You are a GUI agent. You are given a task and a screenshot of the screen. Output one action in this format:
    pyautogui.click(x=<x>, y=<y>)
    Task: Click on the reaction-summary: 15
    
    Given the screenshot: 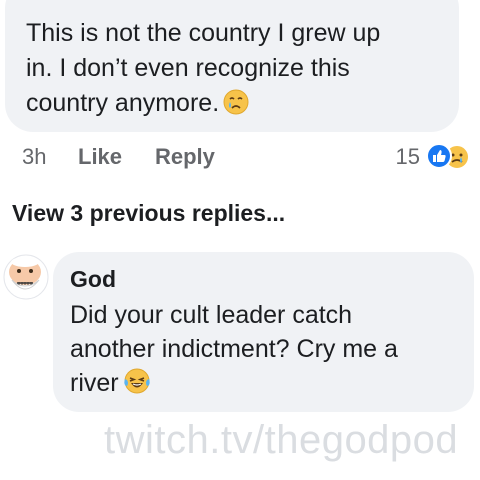 What is the action you would take?
    pyautogui.click(x=434, y=157)
    